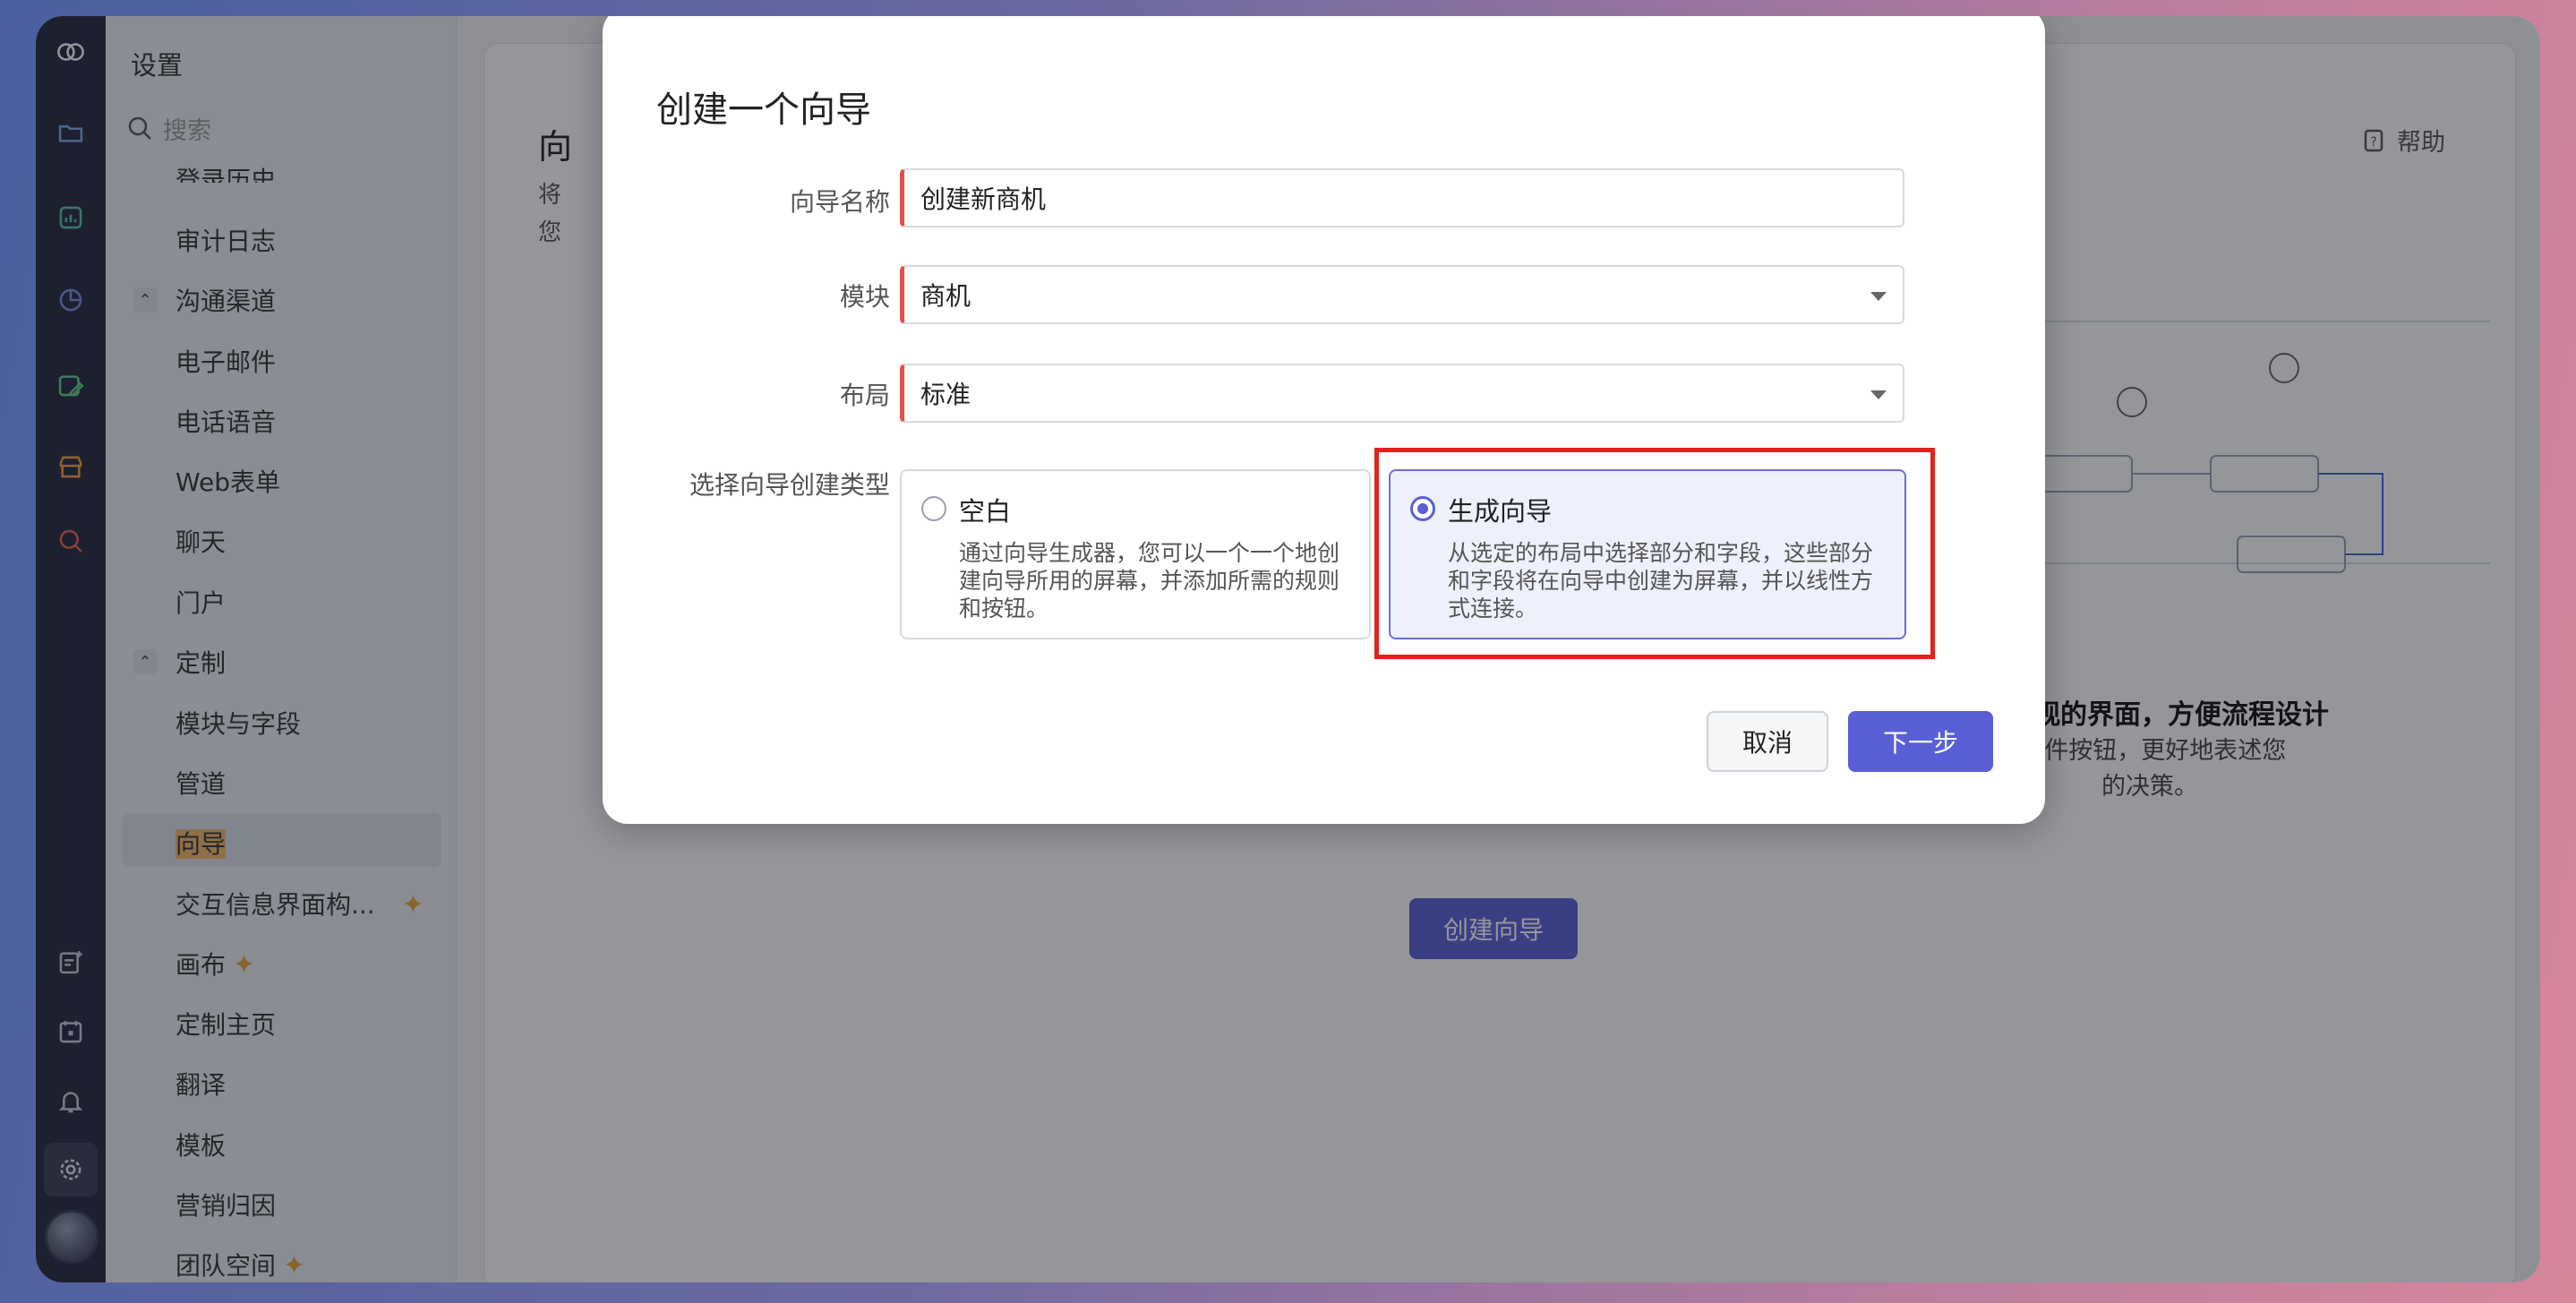 The height and width of the screenshot is (1303, 2576). What do you see at coordinates (1402, 393) in the screenshot?
I see `layout-select: 标准` at bounding box center [1402, 393].